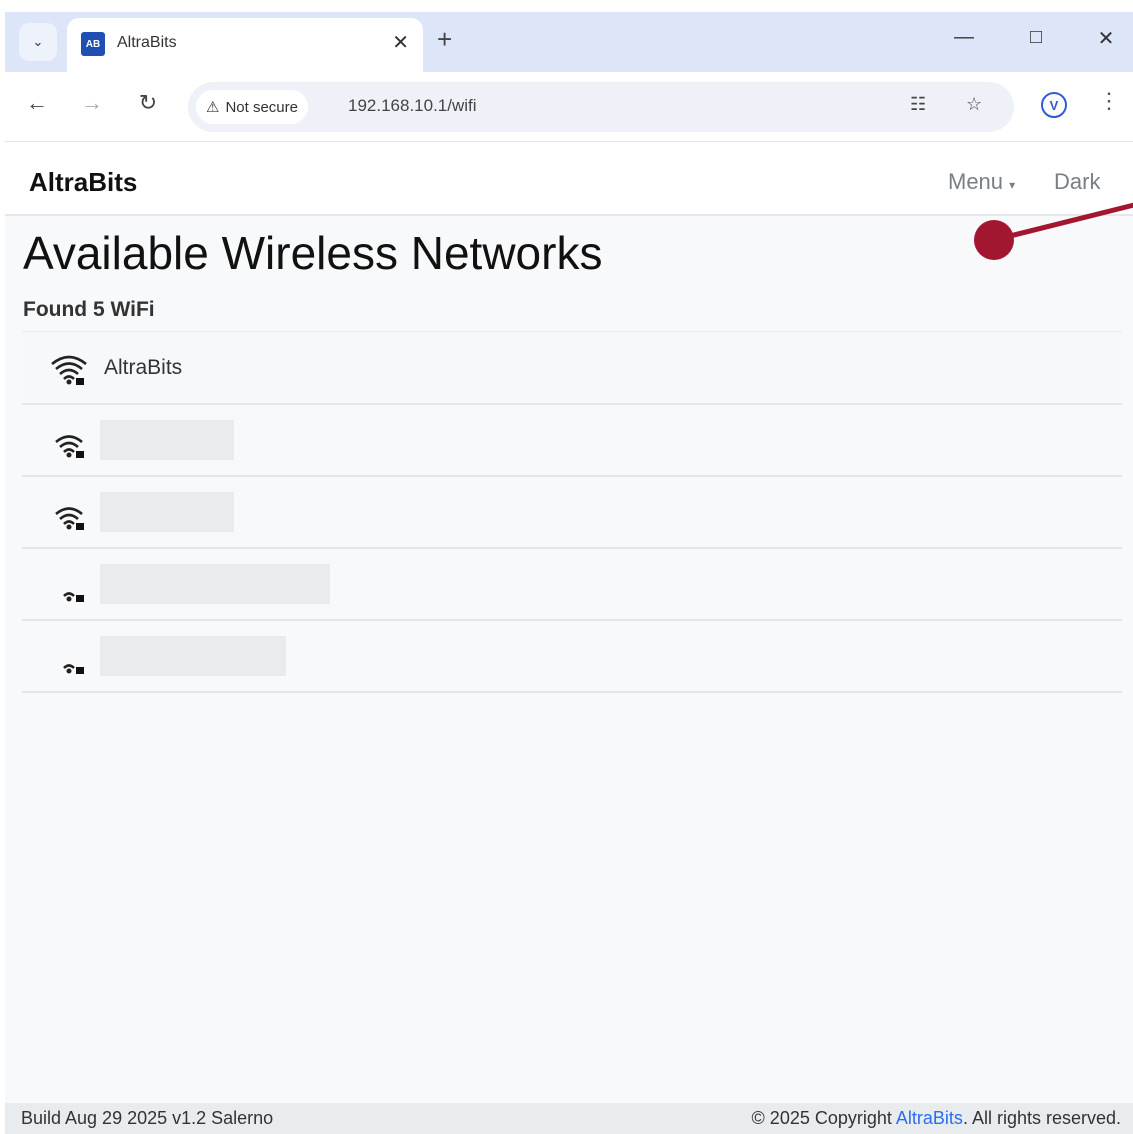  I want to click on page-title: Available Wireless Networks, so click(313, 253).